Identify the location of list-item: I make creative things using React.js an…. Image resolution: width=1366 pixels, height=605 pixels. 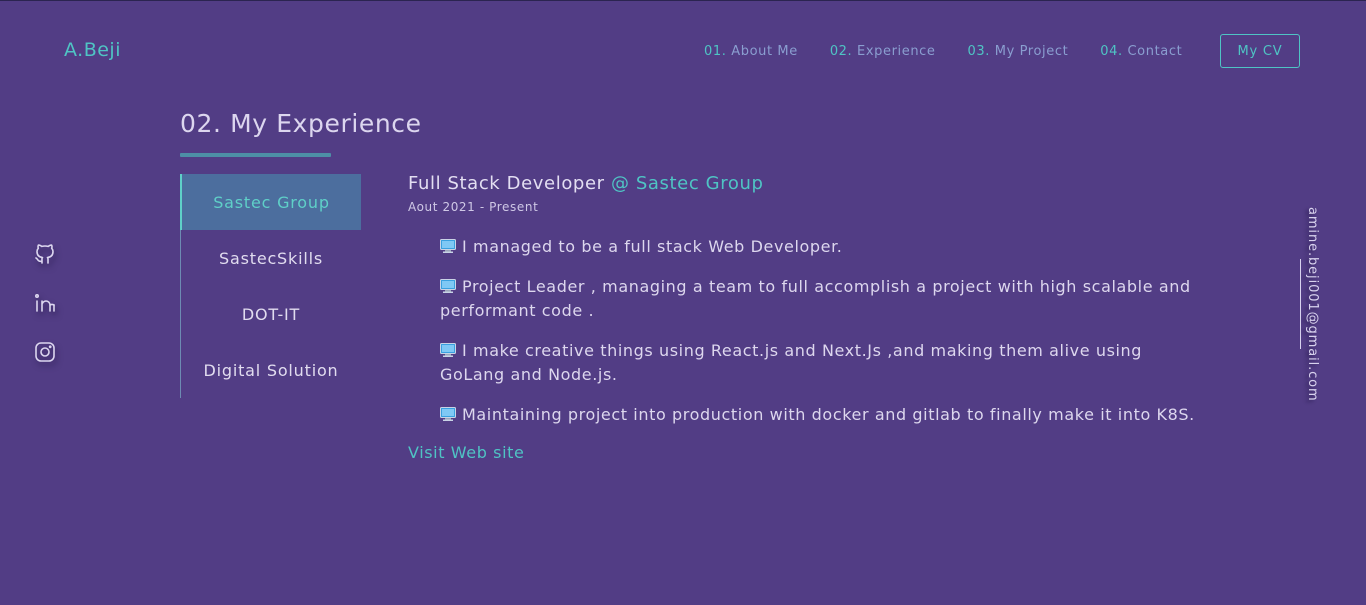
(819, 363).